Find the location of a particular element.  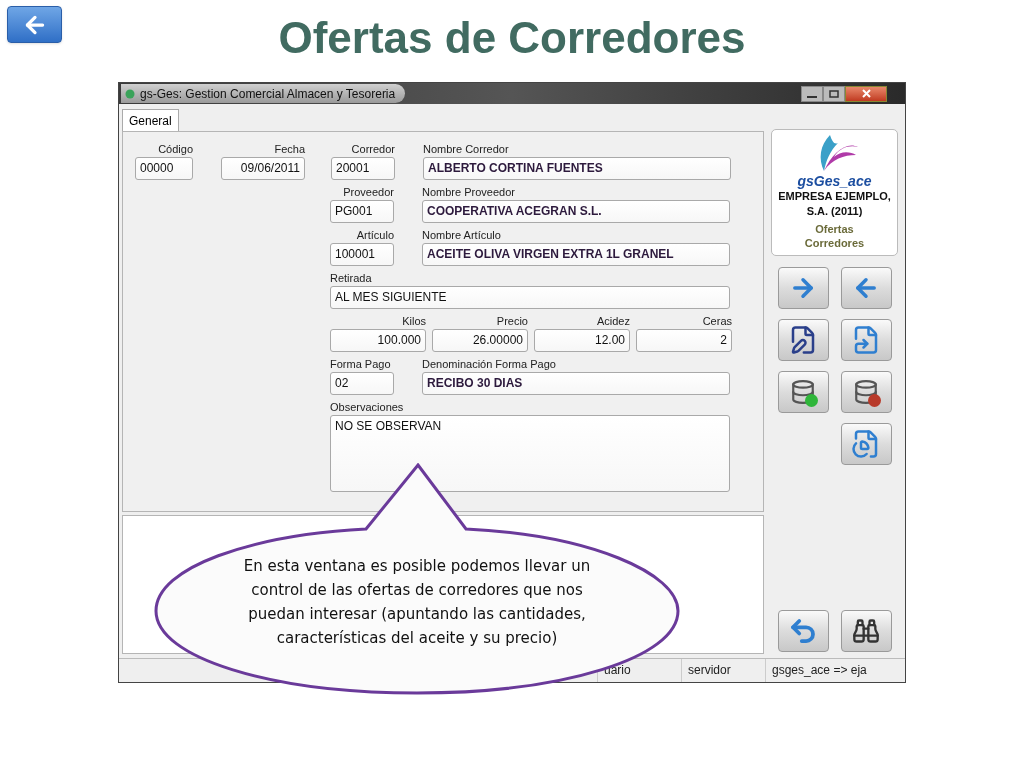

field-label: Fecha is located at coordinates (289, 149).